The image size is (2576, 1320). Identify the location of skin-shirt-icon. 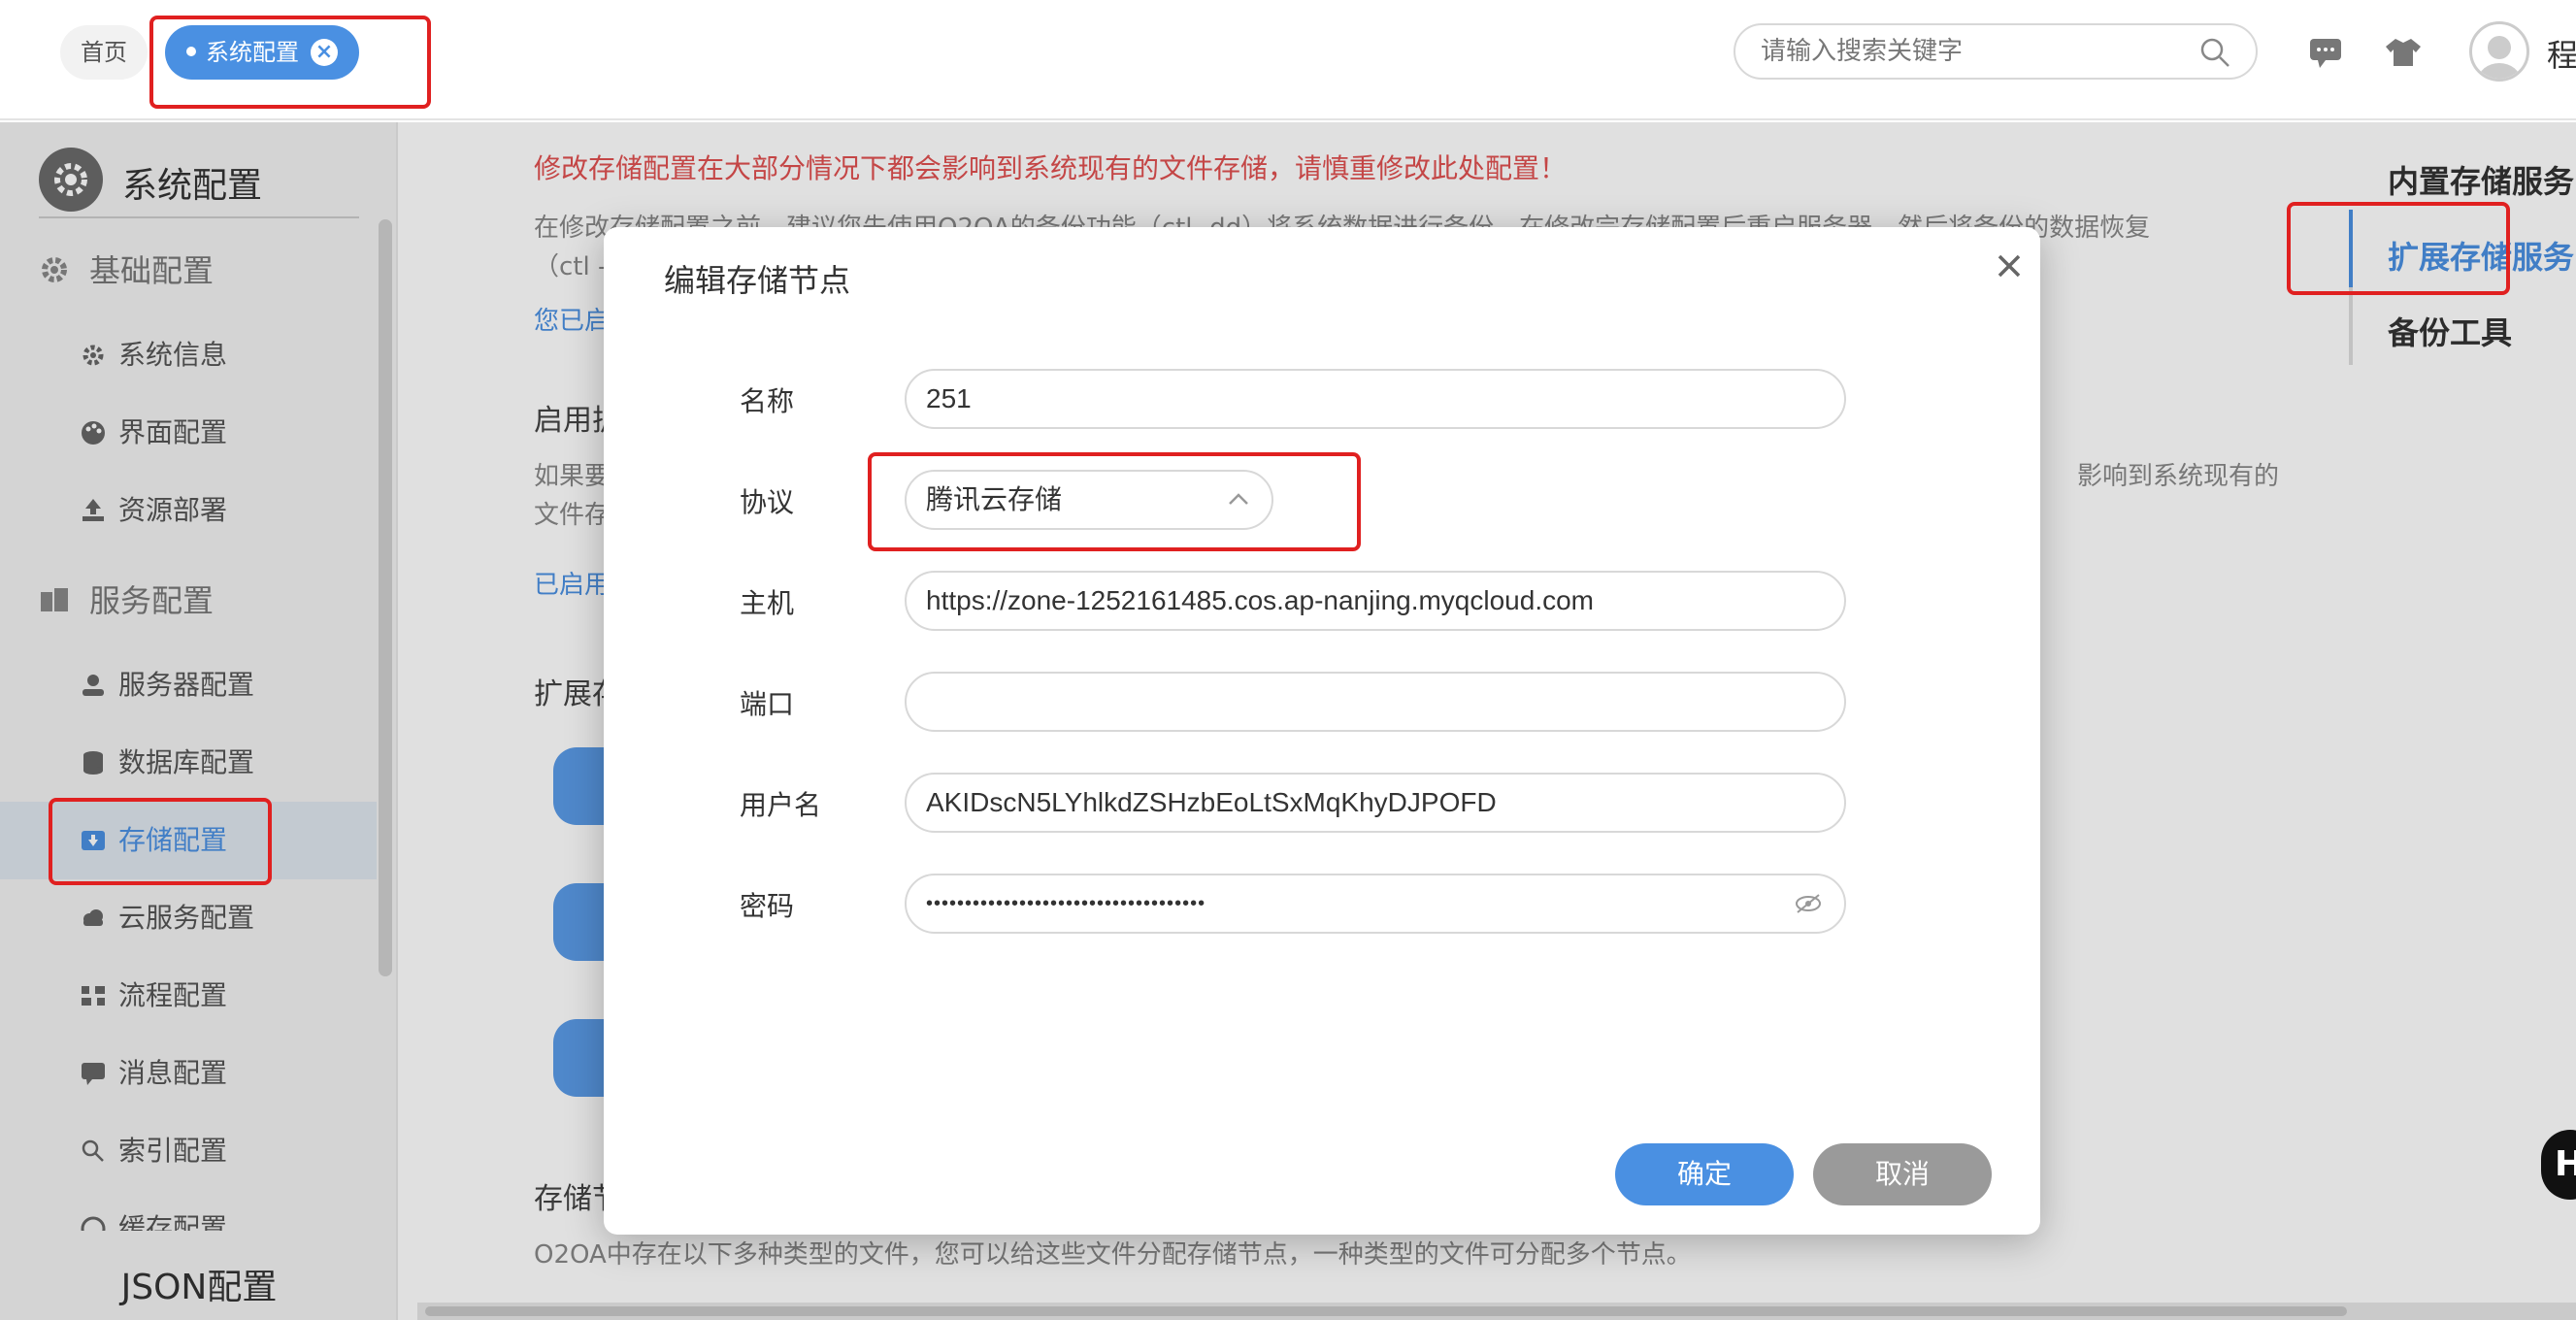
(2403, 52).